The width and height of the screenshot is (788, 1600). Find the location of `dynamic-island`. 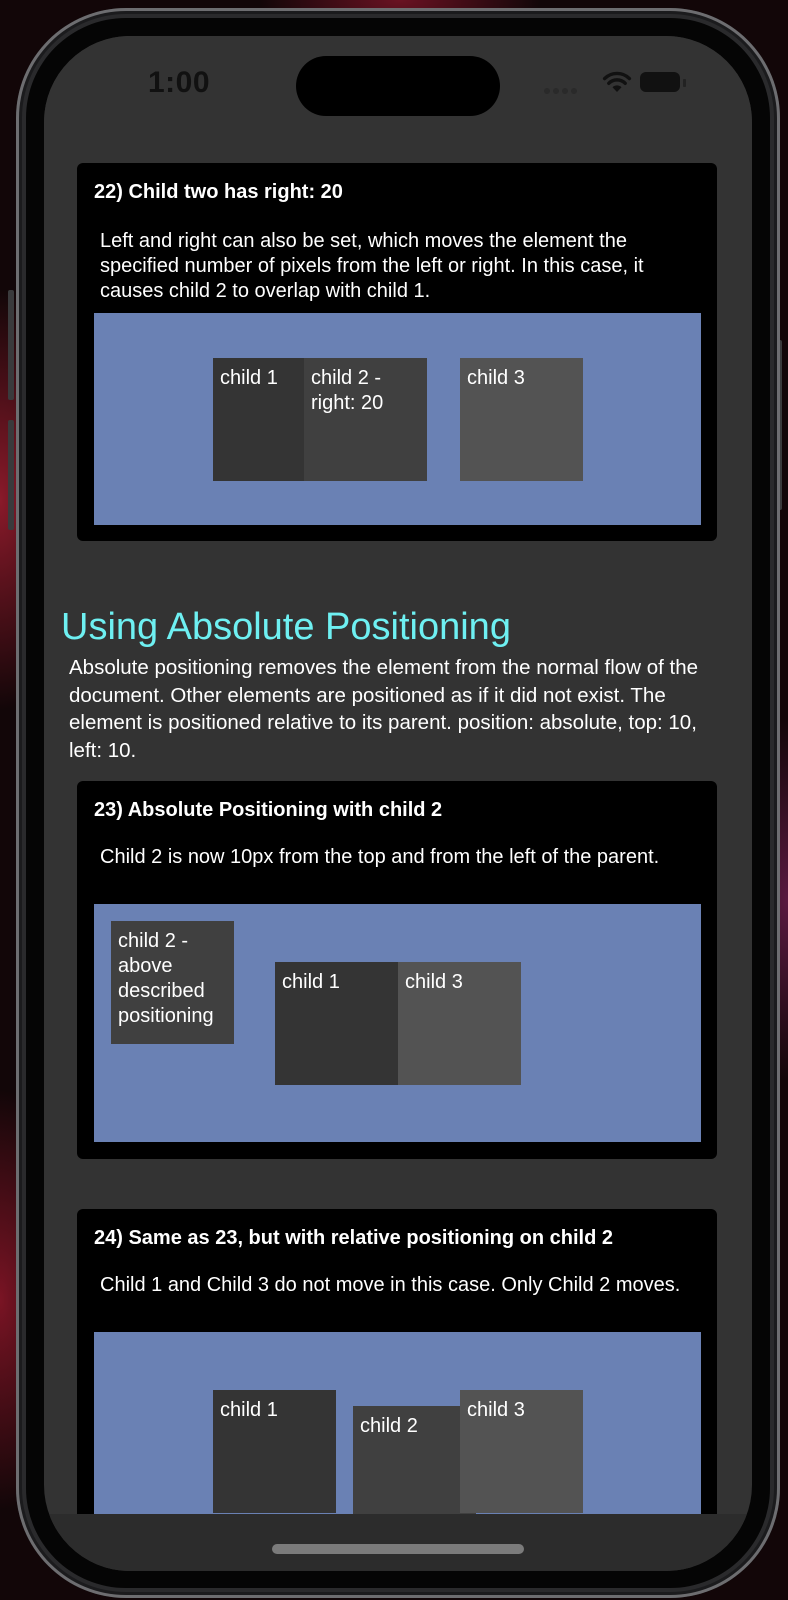

dynamic-island is located at coordinates (398, 86).